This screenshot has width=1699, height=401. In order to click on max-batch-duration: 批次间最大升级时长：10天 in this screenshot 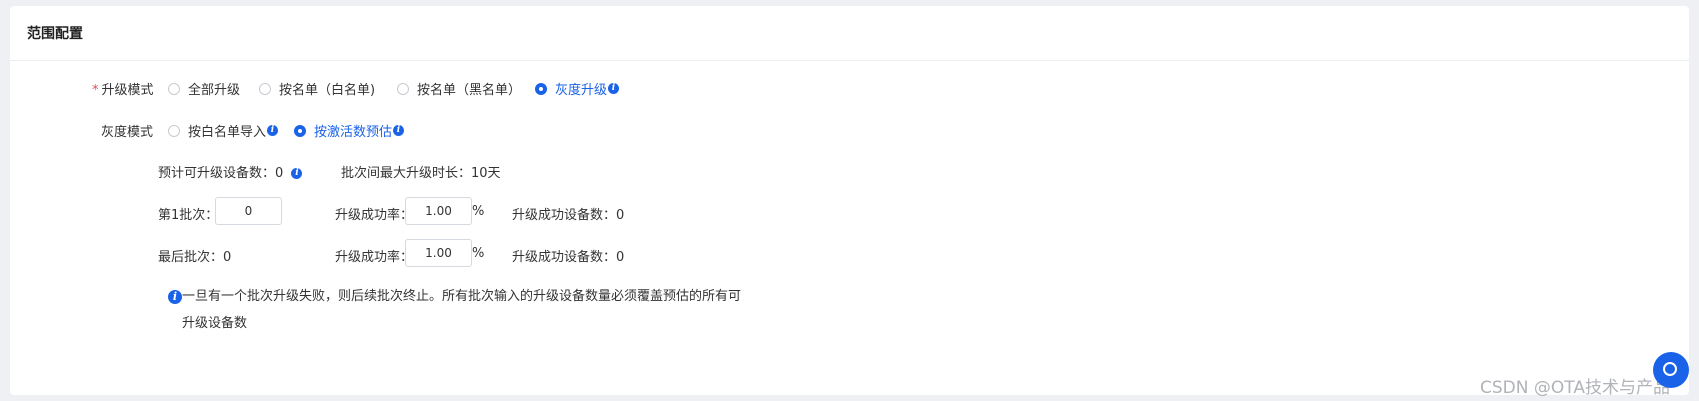, I will do `click(421, 171)`.